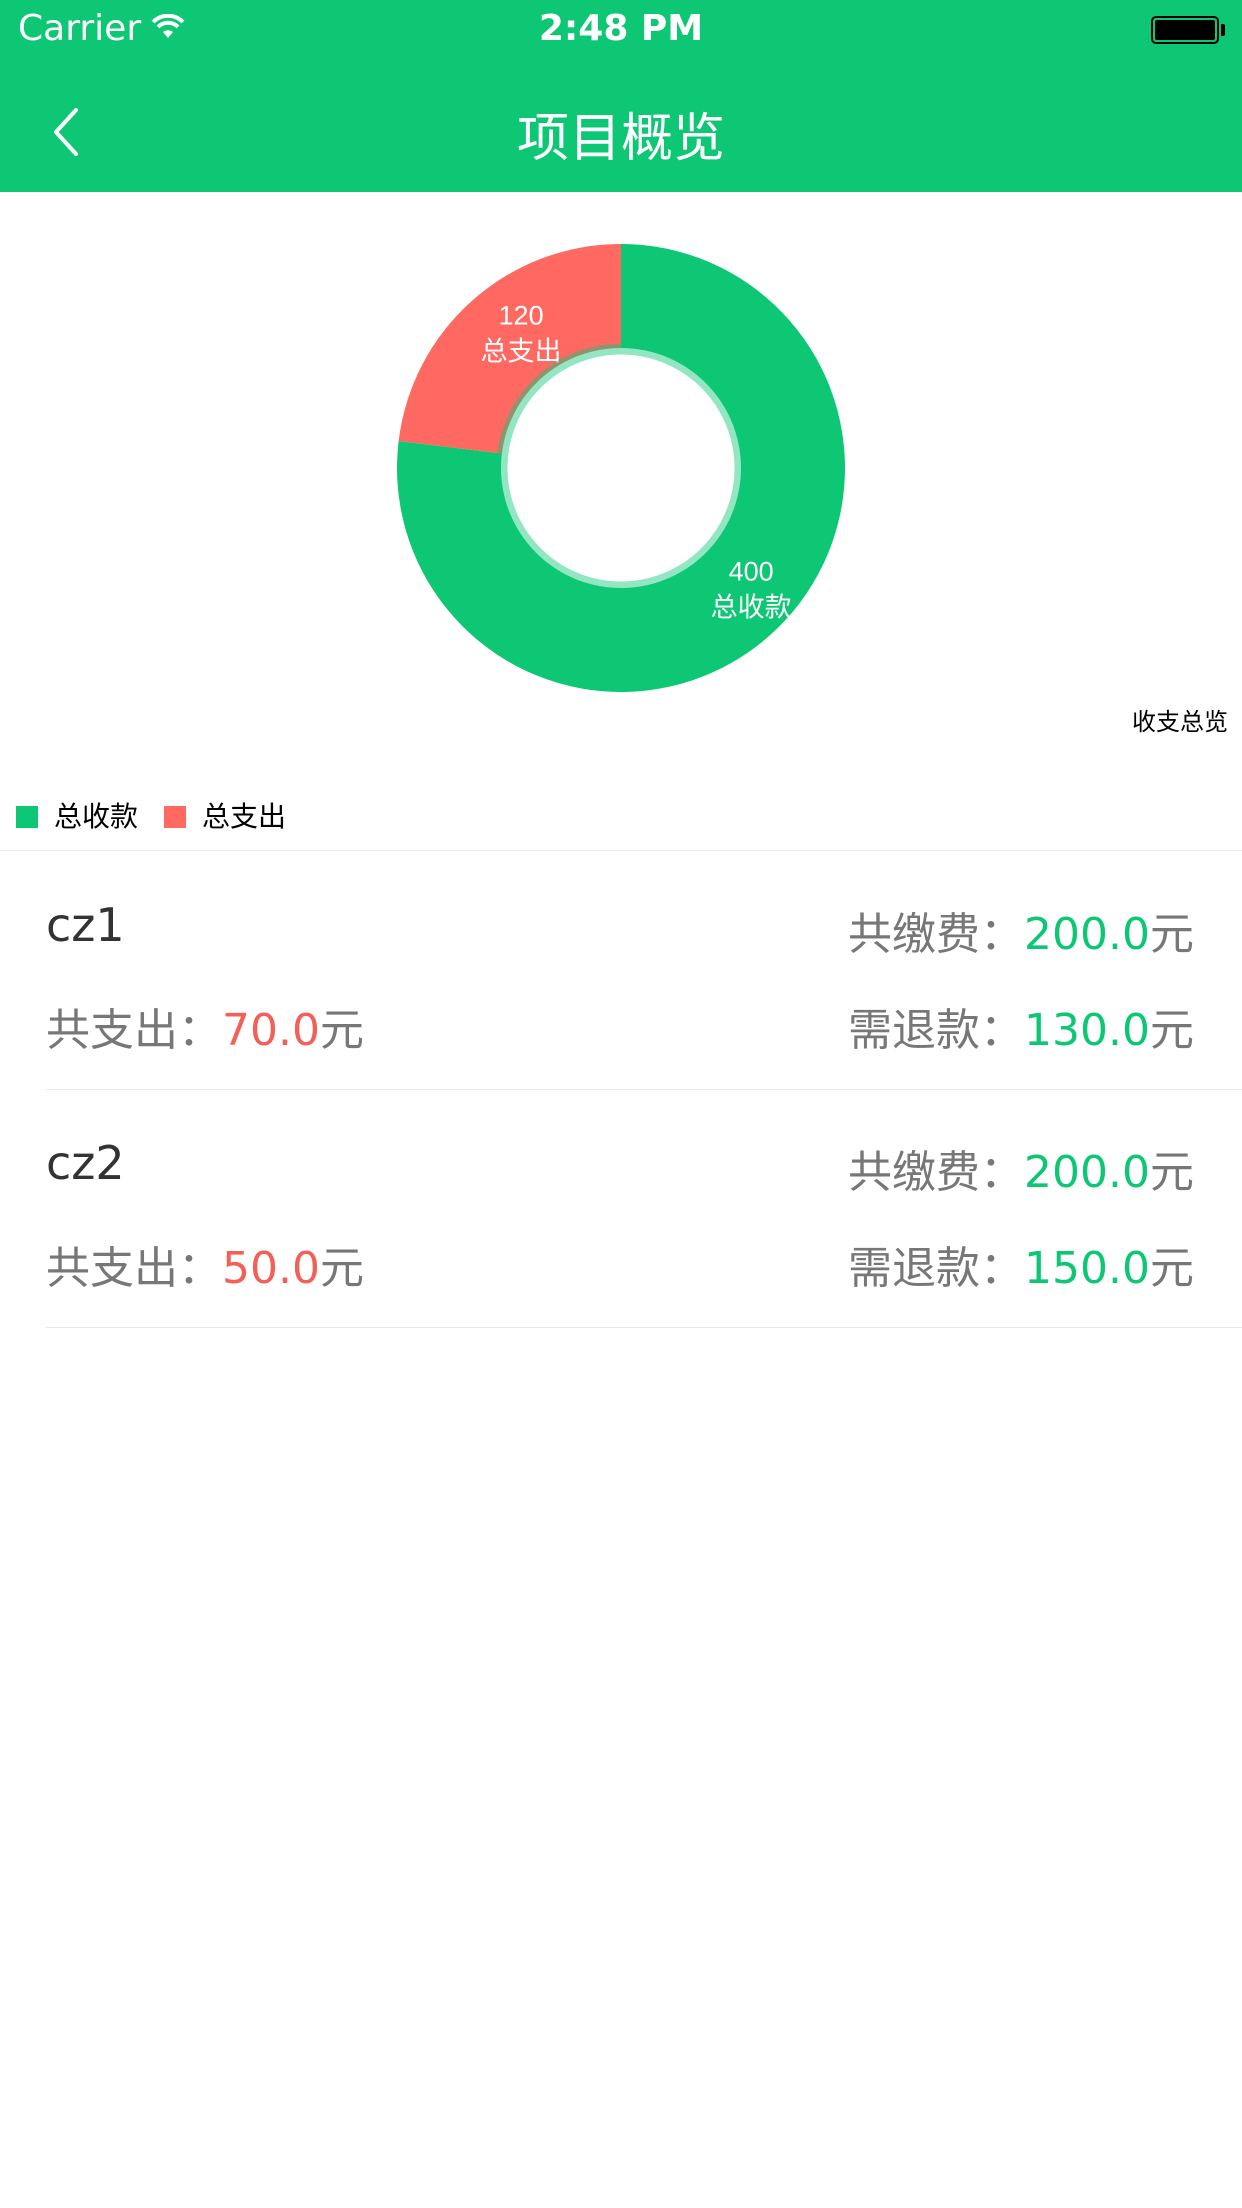 This screenshot has height=2208, width=1242. Describe the element at coordinates (1180, 722) in the screenshot. I see `chart-caption: 收支总览` at that location.